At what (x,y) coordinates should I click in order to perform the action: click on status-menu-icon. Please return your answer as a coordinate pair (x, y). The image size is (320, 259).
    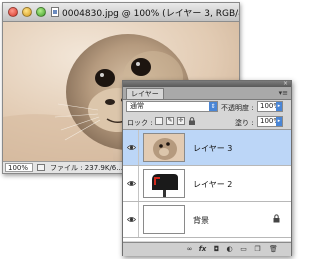
    Looking at the image, I should click on (41, 167).